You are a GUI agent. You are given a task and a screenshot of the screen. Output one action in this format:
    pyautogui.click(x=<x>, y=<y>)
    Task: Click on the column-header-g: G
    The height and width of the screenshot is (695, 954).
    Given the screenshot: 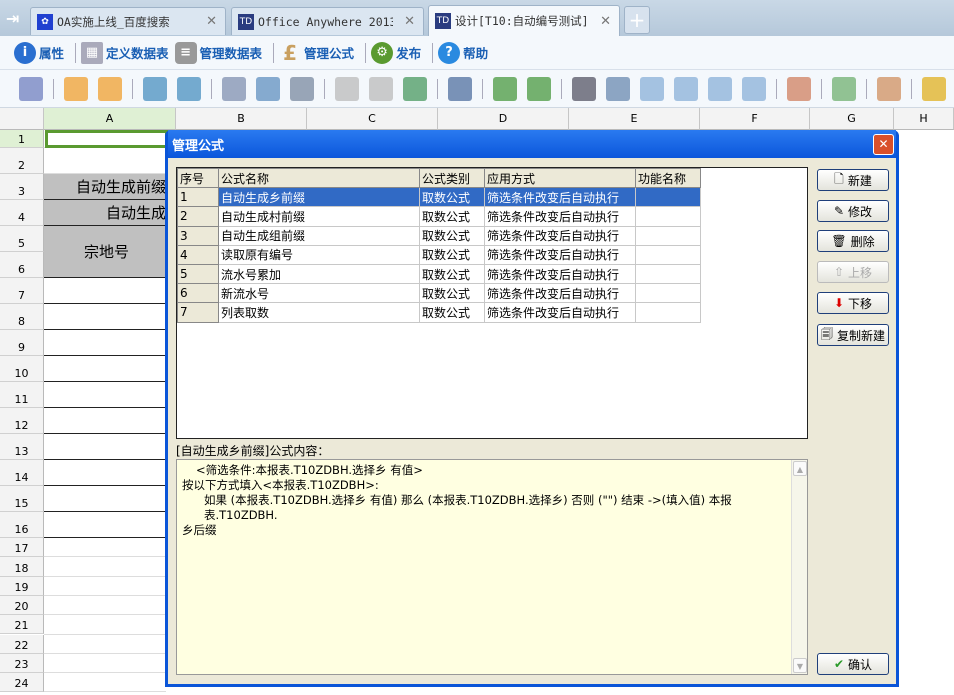 What is the action you would take?
    pyautogui.click(x=852, y=119)
    